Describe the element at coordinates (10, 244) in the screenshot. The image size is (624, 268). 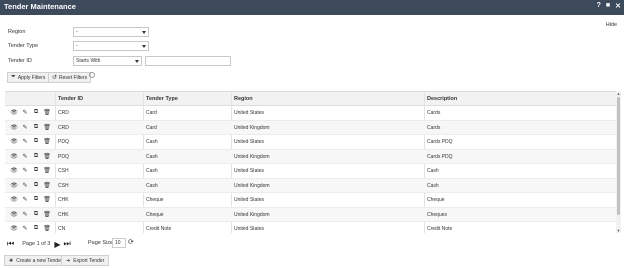
I see `first-page-icon: ⏮` at that location.